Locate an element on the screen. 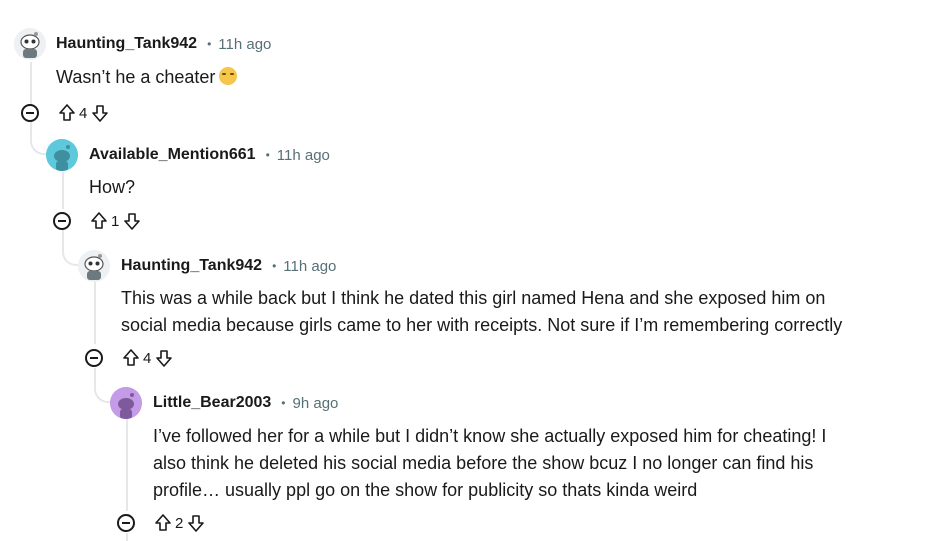 The image size is (925, 541). vote-controls: 1 is located at coordinates (115, 221).